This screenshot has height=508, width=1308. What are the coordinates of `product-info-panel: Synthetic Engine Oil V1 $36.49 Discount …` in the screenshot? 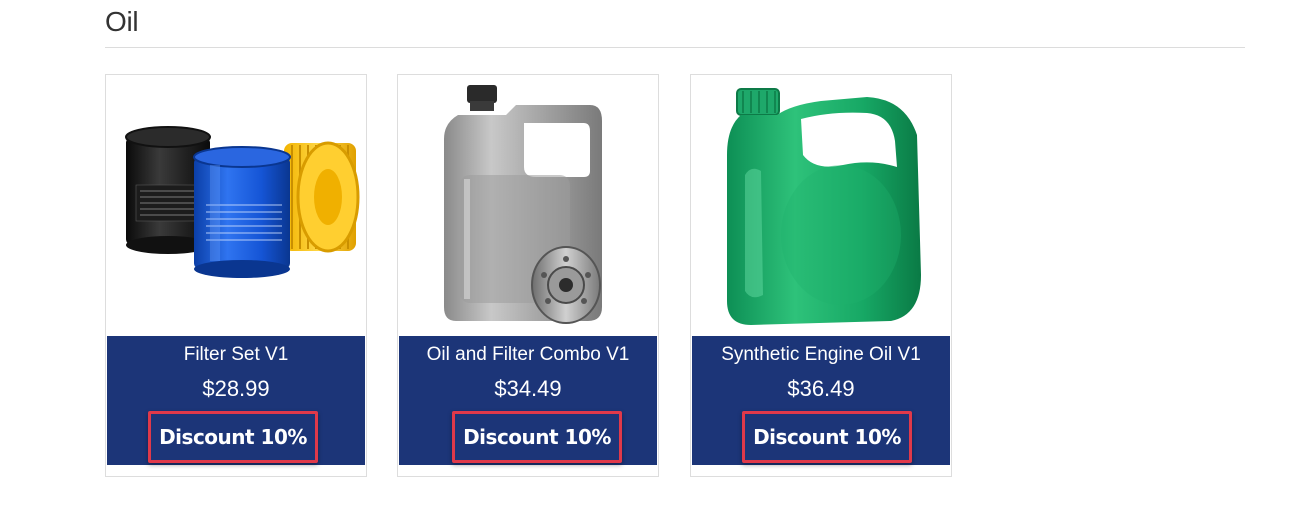 It's located at (821, 400).